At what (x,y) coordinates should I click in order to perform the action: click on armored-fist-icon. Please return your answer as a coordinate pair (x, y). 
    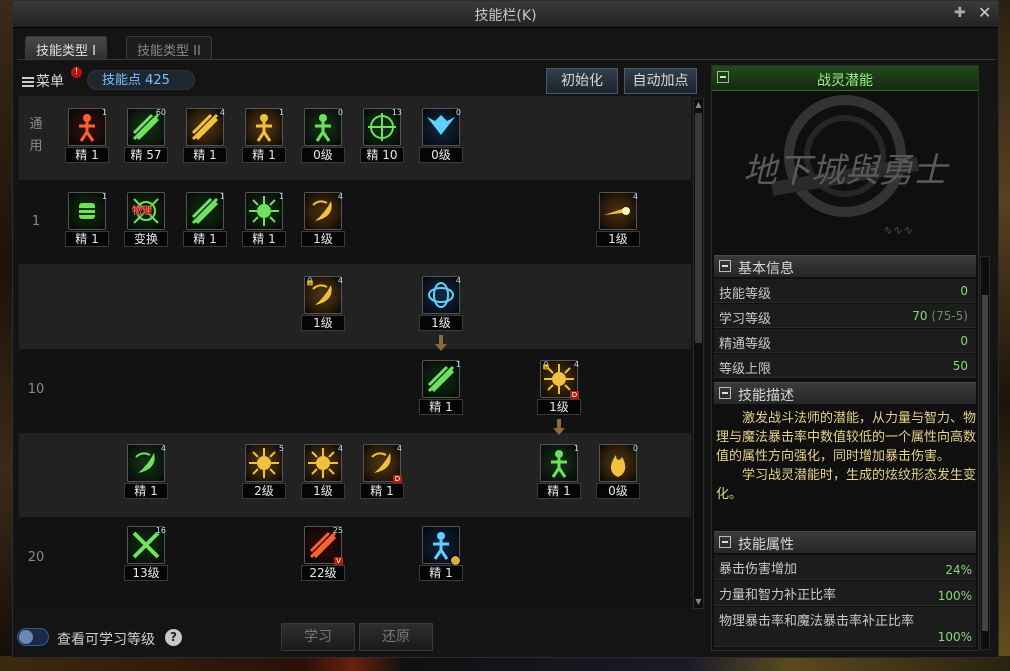
    Looking at the image, I should click on (87, 211).